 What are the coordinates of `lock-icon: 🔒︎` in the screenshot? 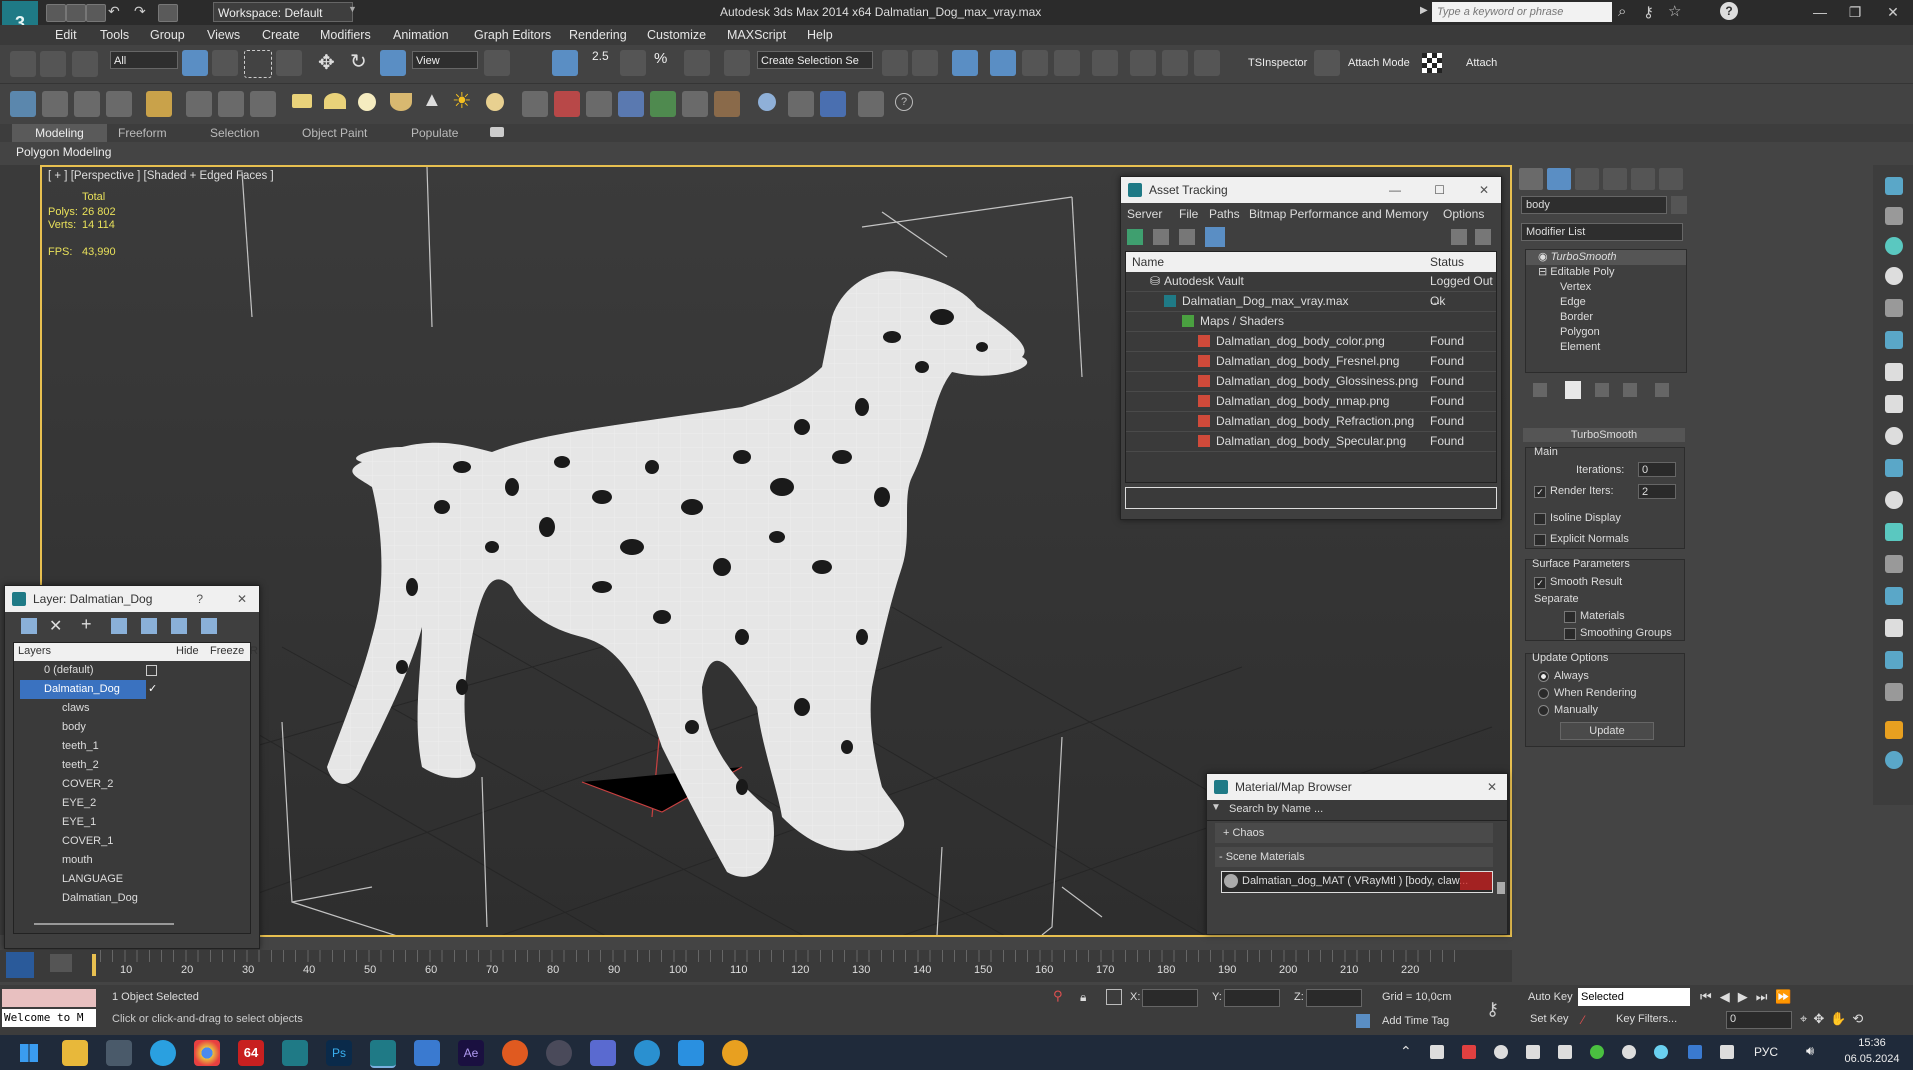 It's located at (1083, 997).